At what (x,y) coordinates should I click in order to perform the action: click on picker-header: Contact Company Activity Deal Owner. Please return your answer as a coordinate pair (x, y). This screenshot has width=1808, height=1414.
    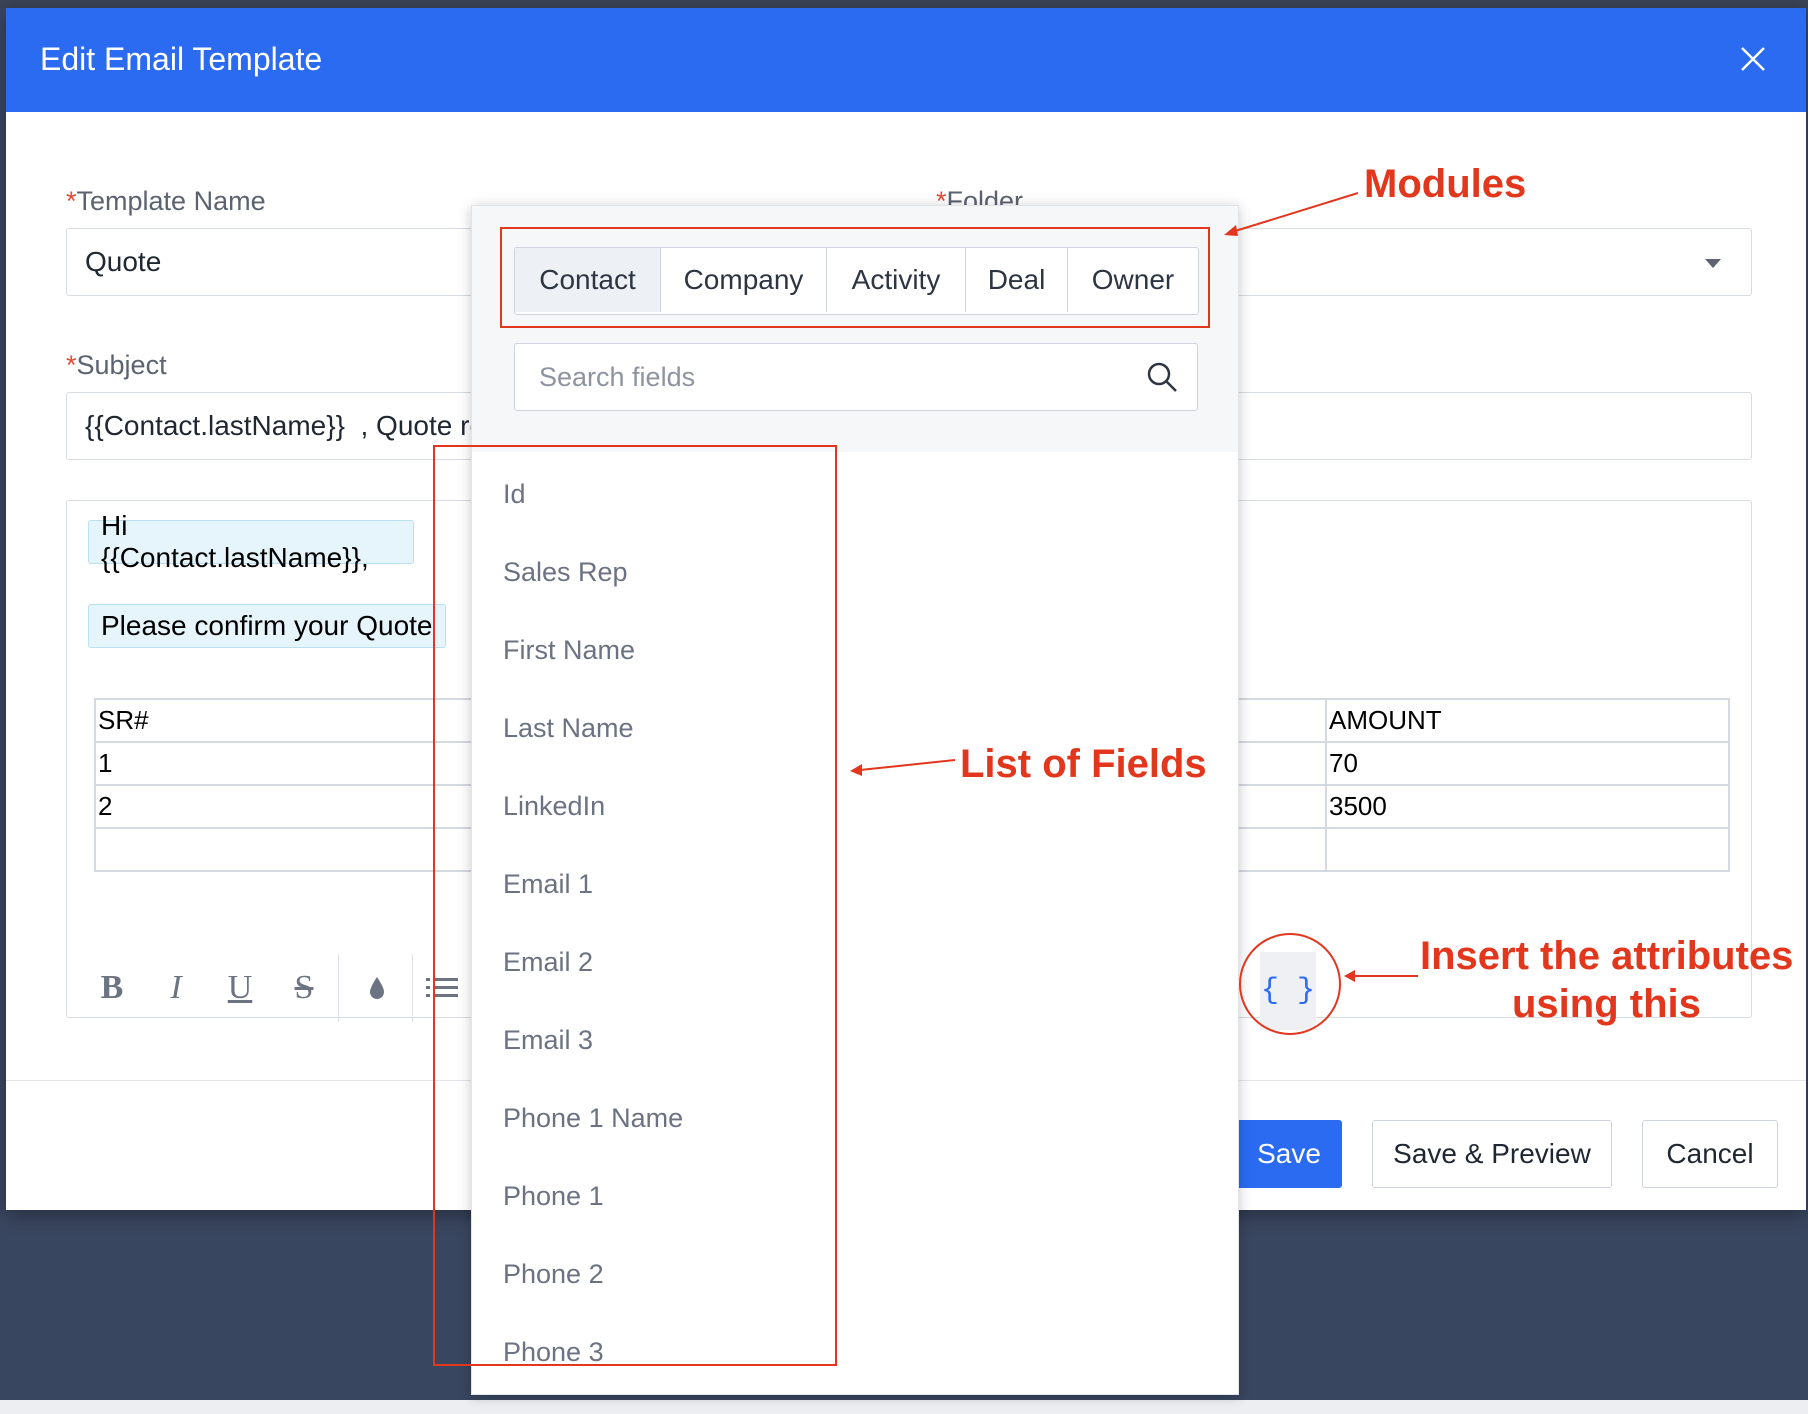
    Looking at the image, I should click on (855, 329).